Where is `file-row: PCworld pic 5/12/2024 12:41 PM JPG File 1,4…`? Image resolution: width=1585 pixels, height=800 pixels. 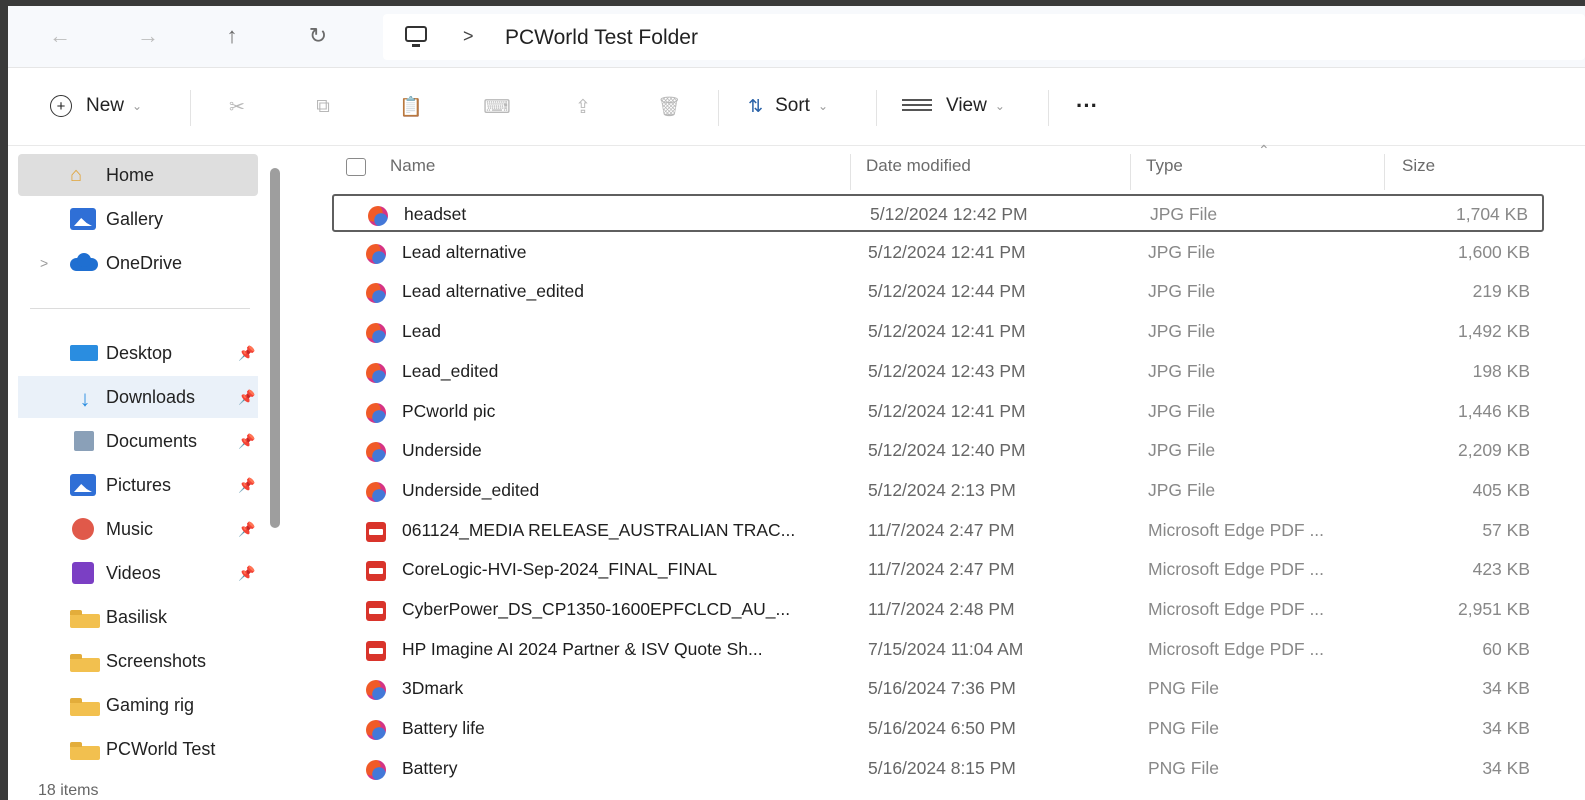
file-row: PCworld pic 5/12/2024 12:41 PM JPG File 1,4… is located at coordinates (938, 412).